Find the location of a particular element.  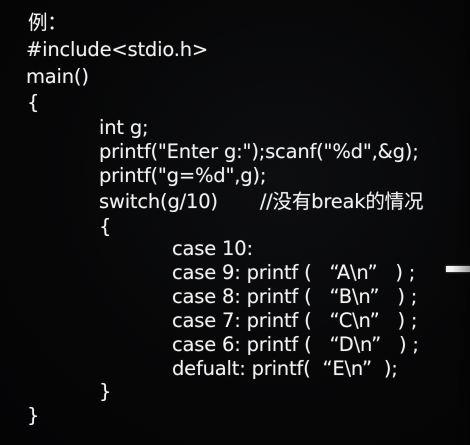

case-8-line: case 8: printf ( “B\n” ) ; is located at coordinates (295, 296).